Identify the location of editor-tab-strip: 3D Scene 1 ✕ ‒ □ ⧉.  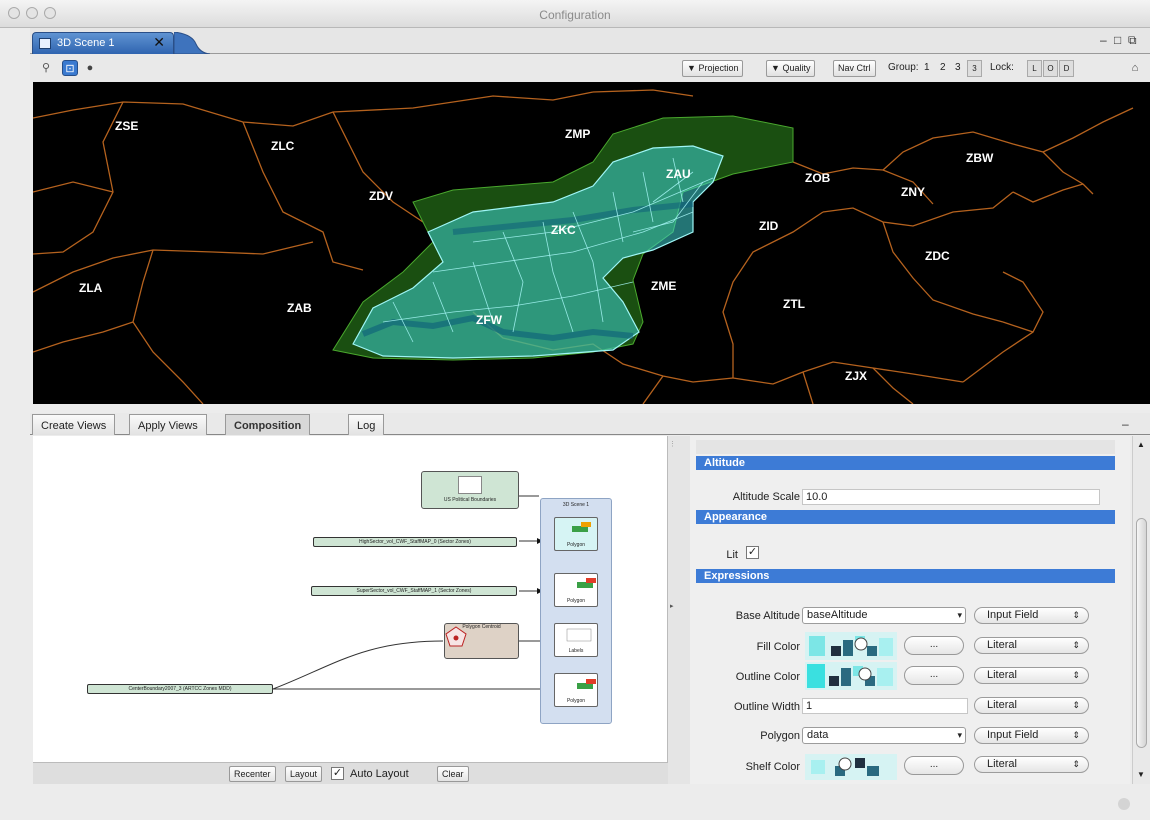
(590, 41).